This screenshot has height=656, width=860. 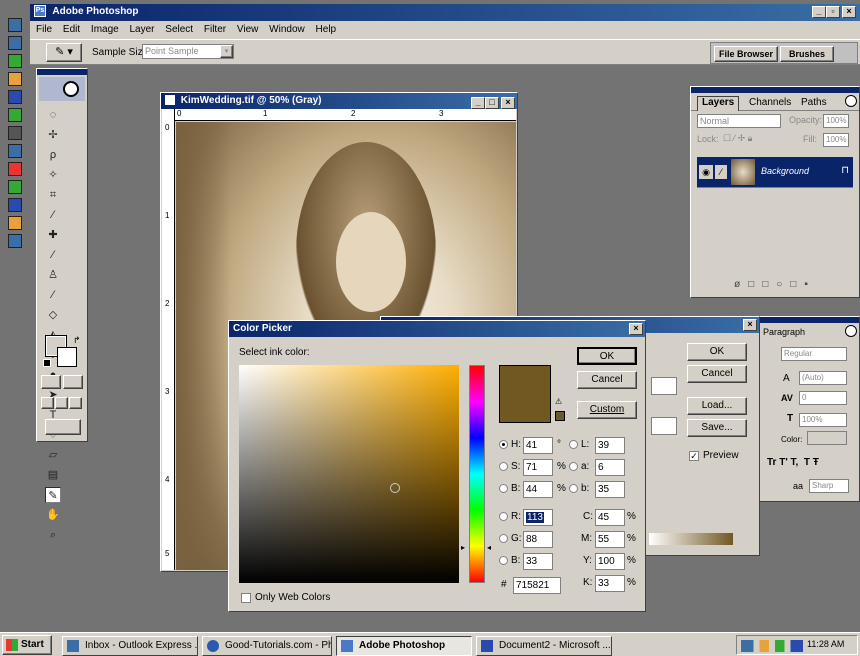 What do you see at coordinates (53, 235) in the screenshot?
I see `healing-brush-tool-icon: ✚` at bounding box center [53, 235].